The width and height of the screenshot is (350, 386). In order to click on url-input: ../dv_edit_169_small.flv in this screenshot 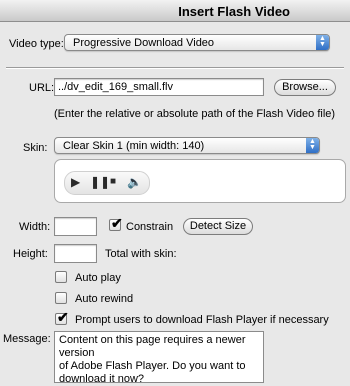, I will do `click(159, 87)`.